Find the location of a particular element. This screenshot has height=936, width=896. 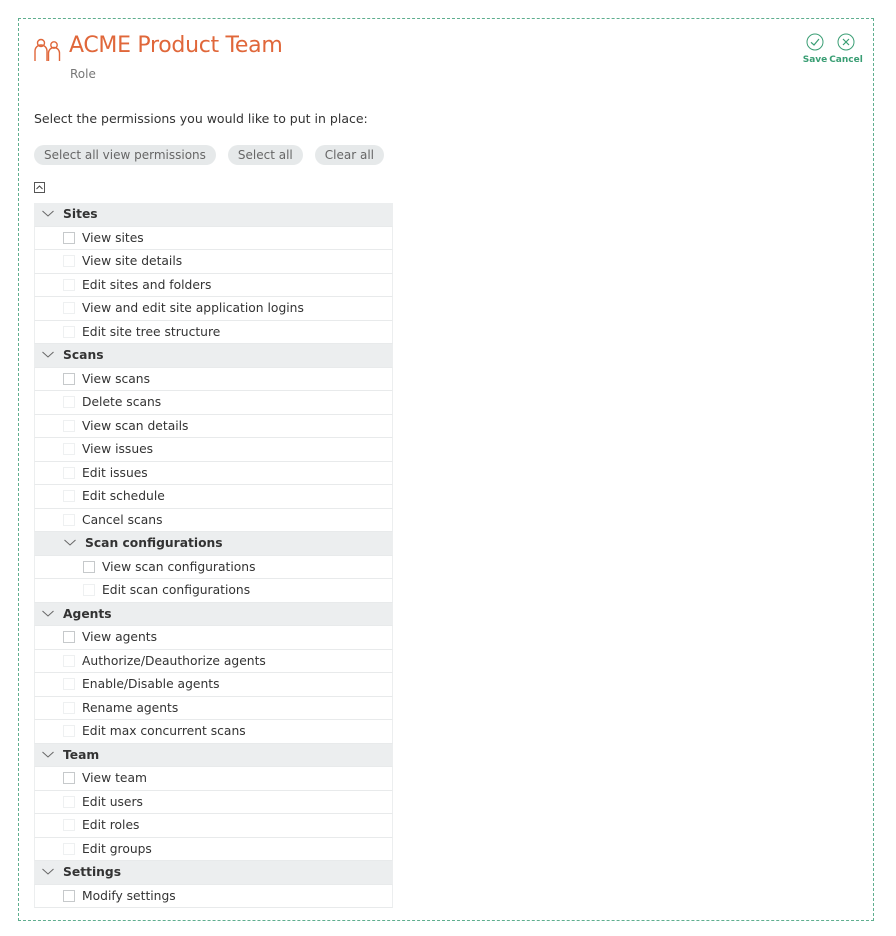

permission-label: View issues is located at coordinates (118, 449).